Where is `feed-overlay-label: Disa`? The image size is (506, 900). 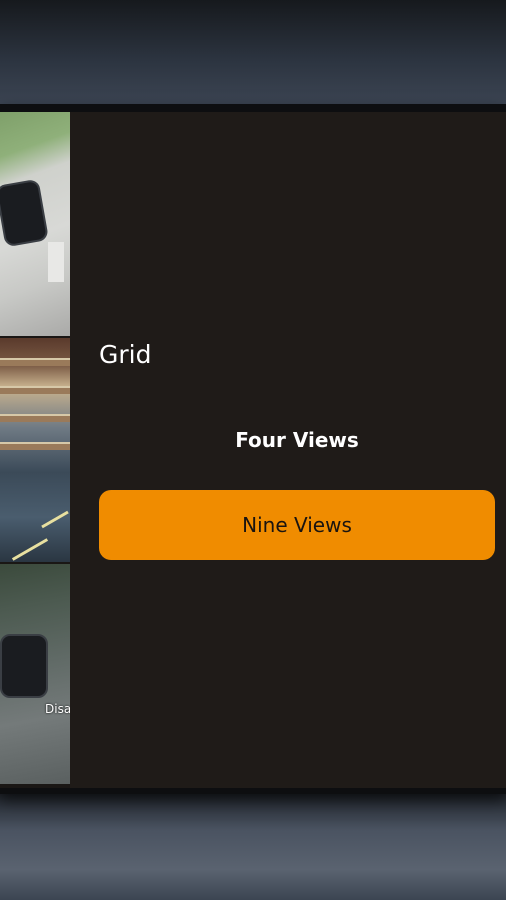
feed-overlay-label: Disa is located at coordinates (57, 709).